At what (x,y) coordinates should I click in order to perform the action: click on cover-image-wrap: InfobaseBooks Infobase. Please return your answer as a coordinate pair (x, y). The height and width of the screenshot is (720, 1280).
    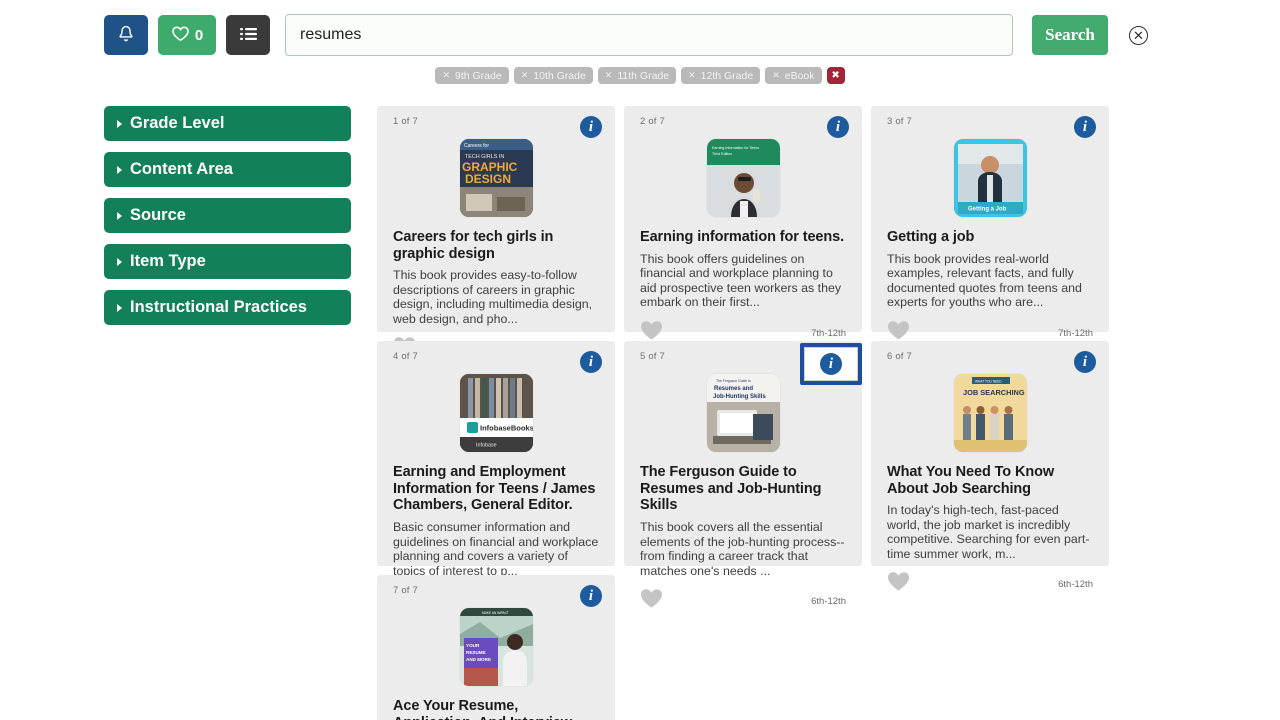
    Looking at the image, I should click on (496, 413).